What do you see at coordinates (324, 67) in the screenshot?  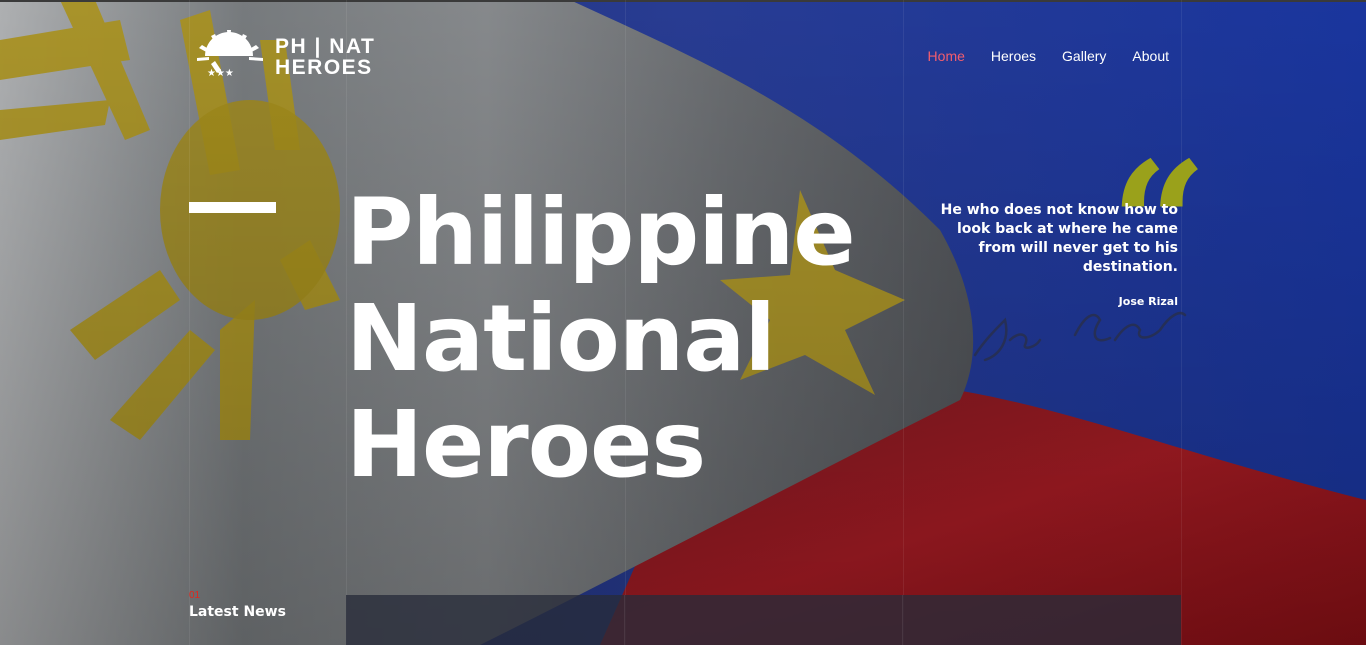 I see `logo-line-2: HEROES` at bounding box center [324, 67].